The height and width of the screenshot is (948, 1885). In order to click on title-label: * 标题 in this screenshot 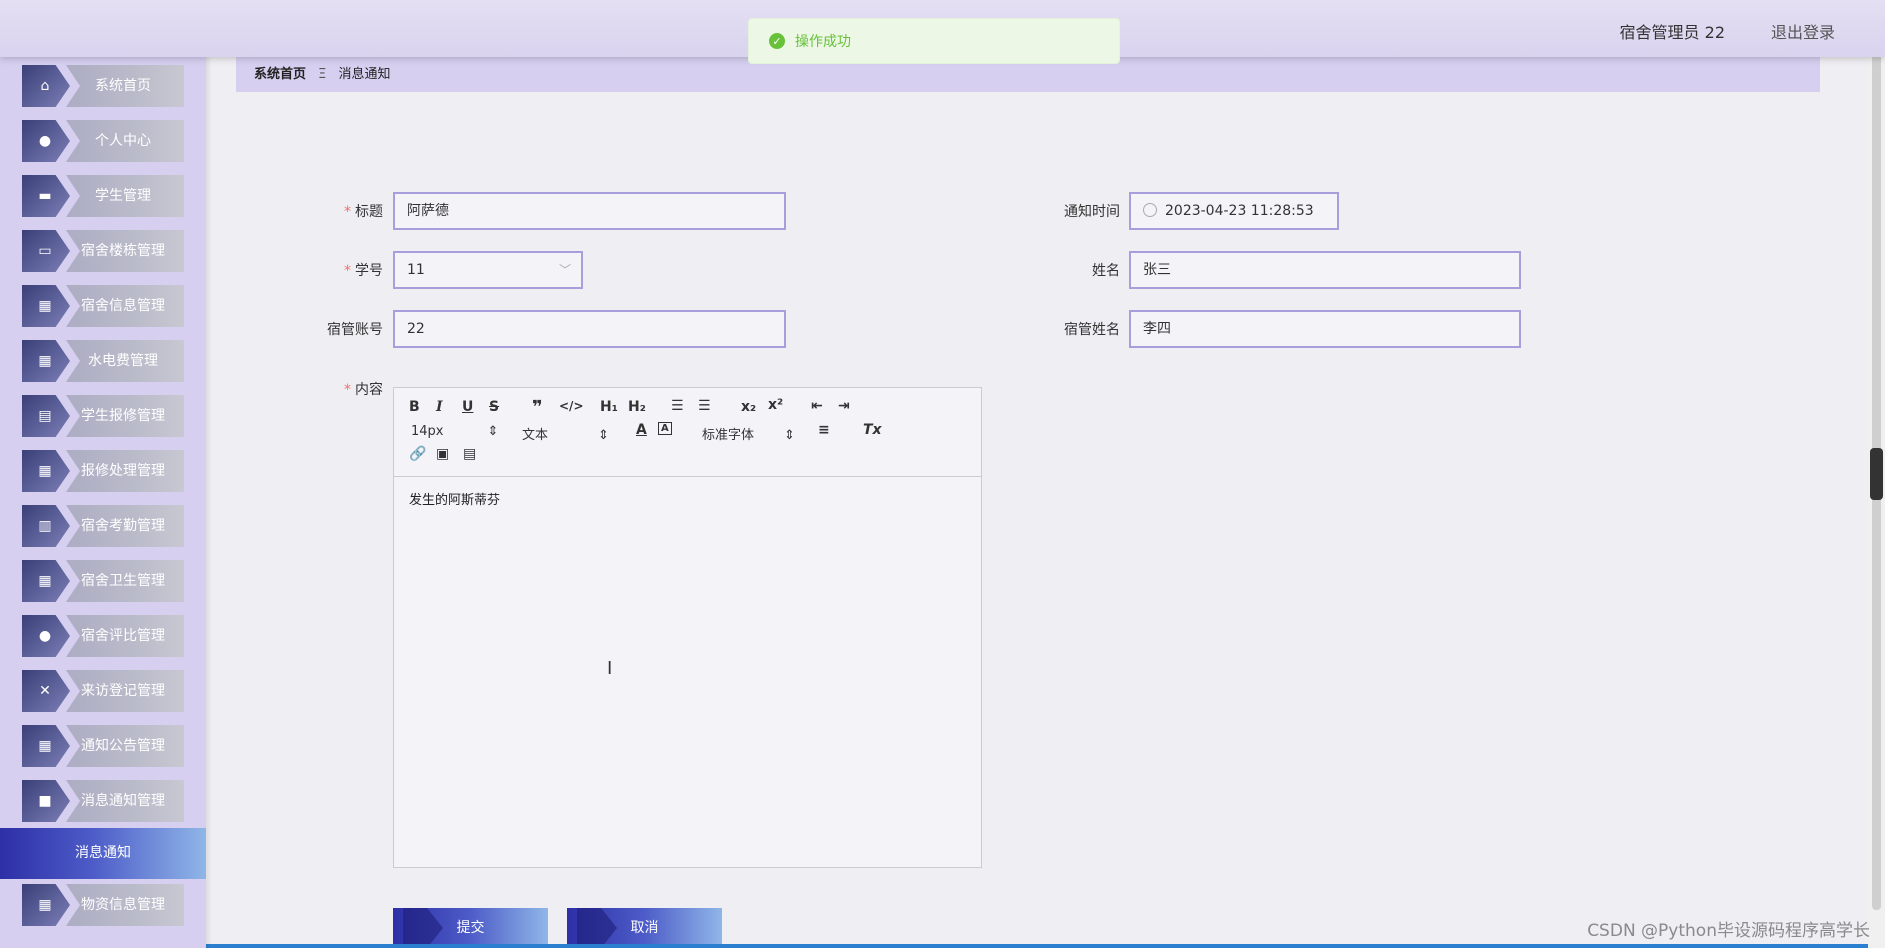, I will do `click(363, 212)`.